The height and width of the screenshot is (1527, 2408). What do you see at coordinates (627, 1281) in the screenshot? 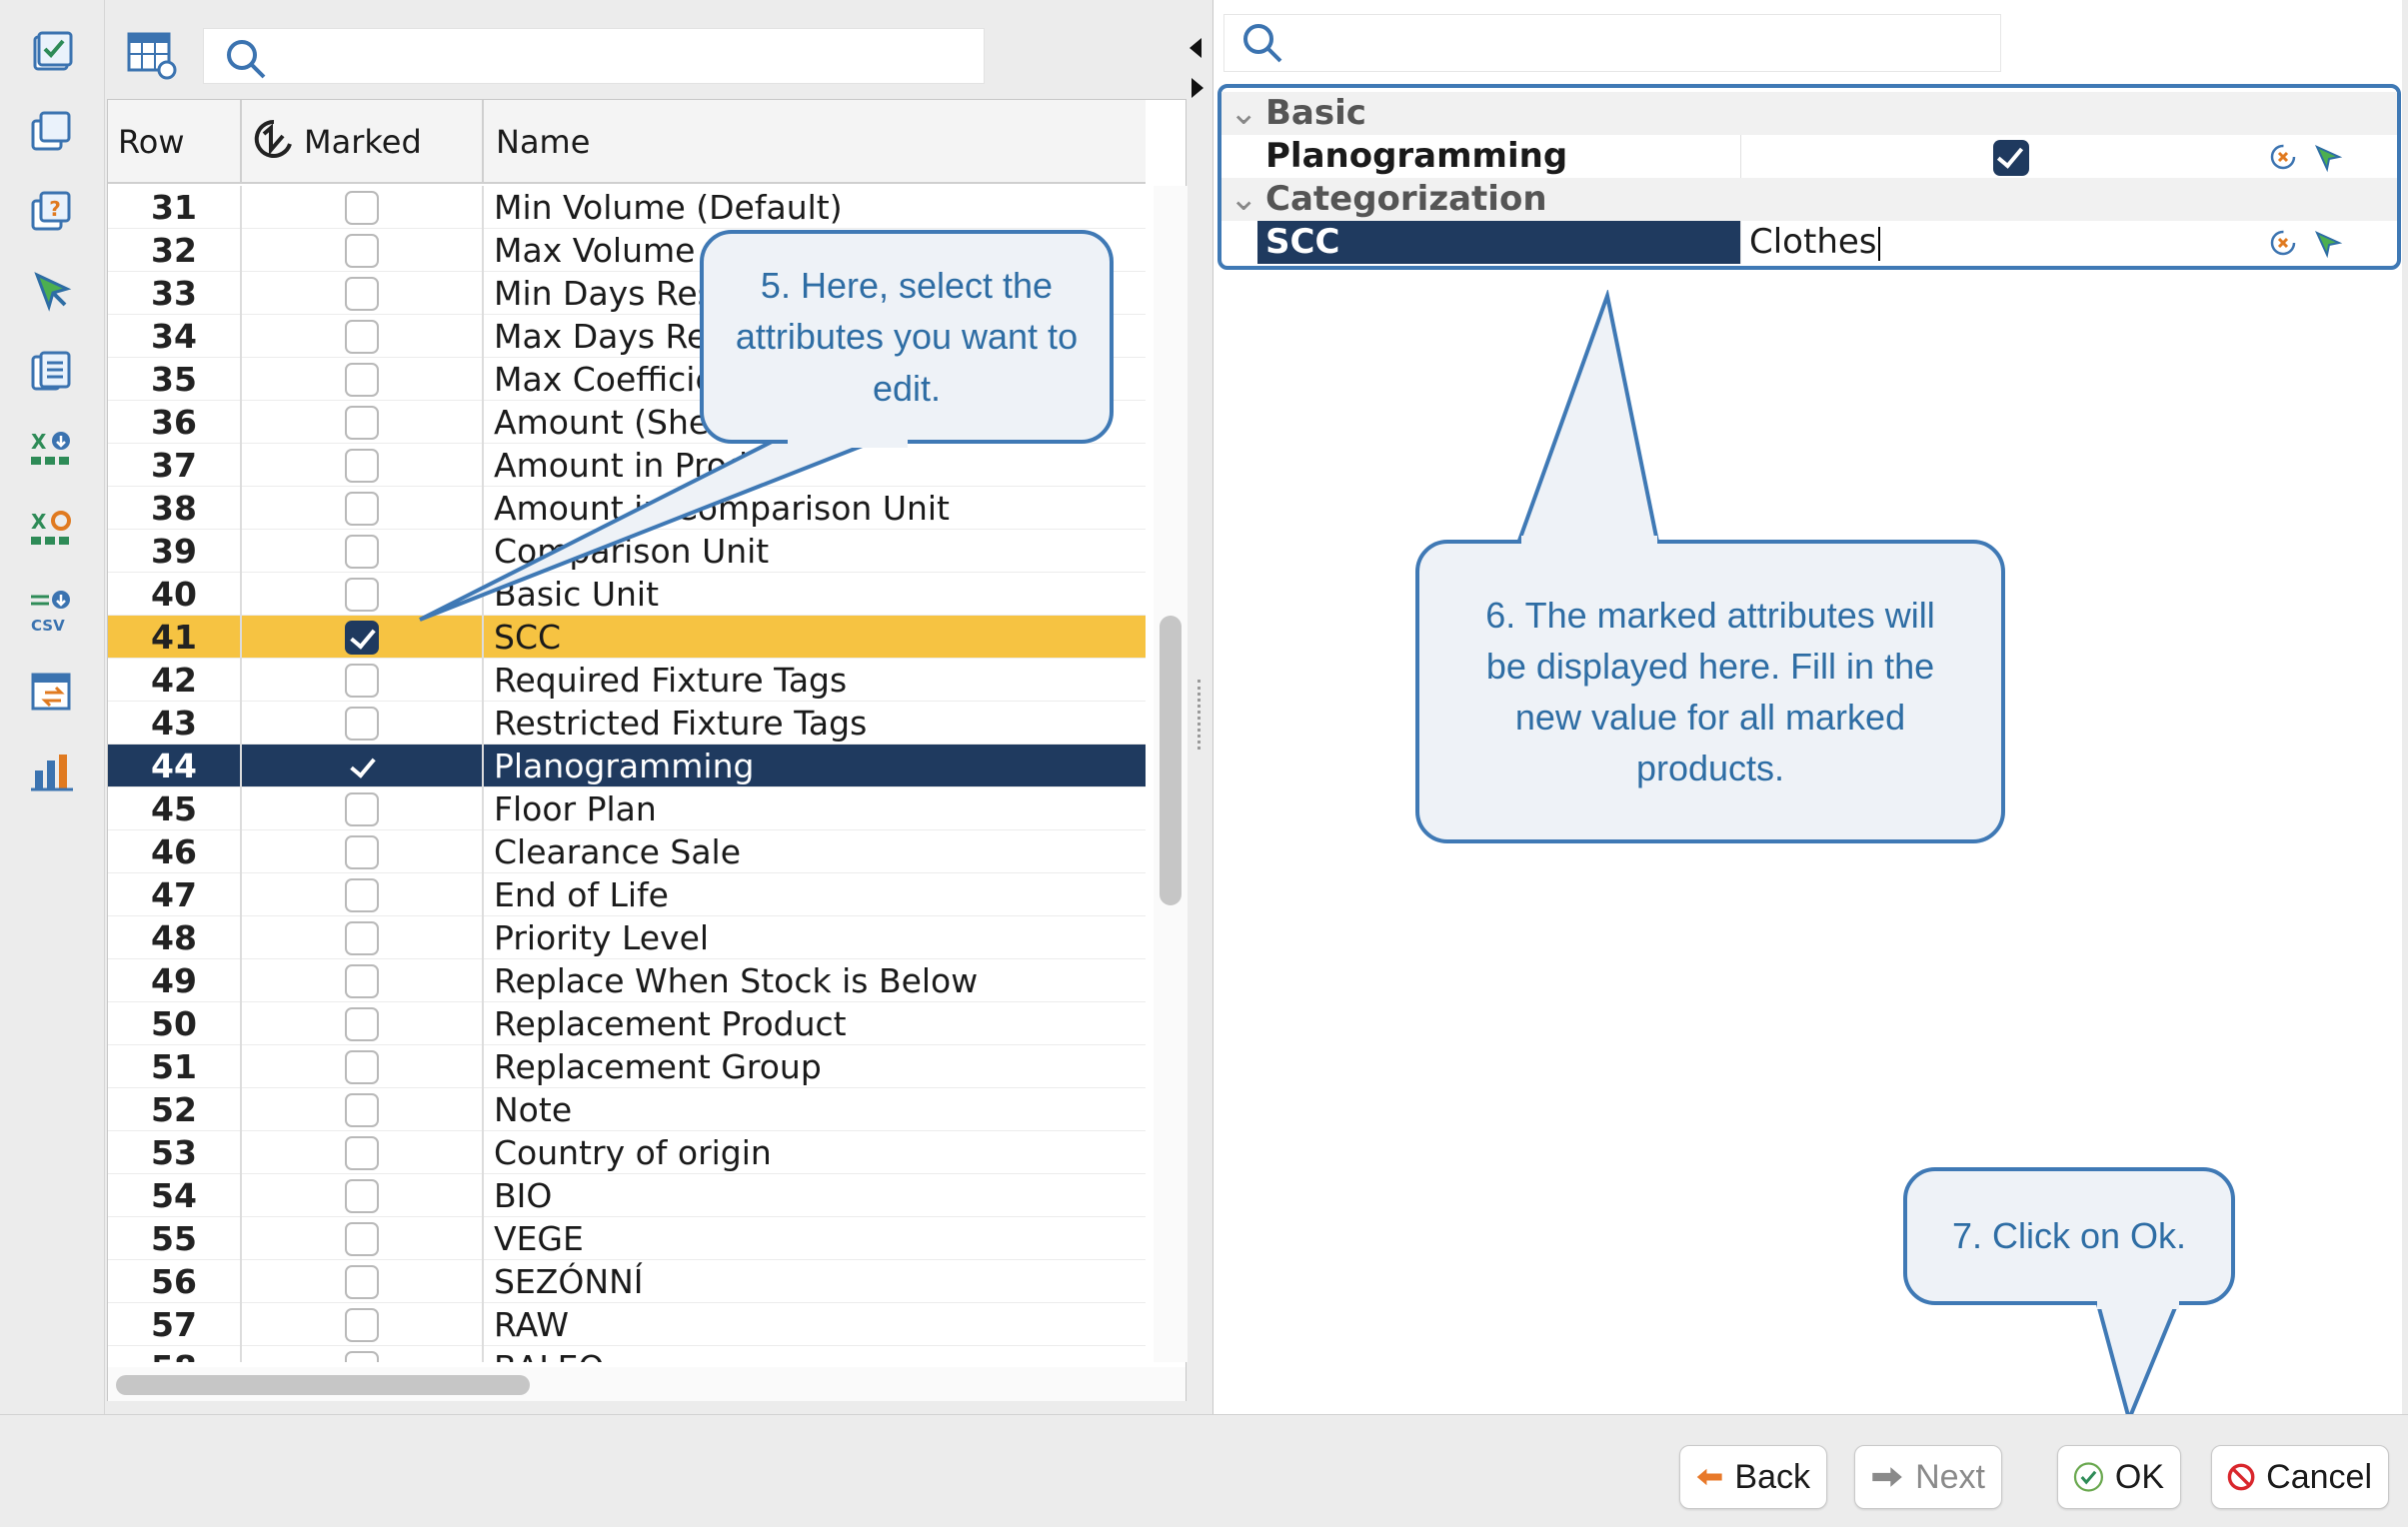
I see `table-row: 56 SEZÓNNÍ` at bounding box center [627, 1281].